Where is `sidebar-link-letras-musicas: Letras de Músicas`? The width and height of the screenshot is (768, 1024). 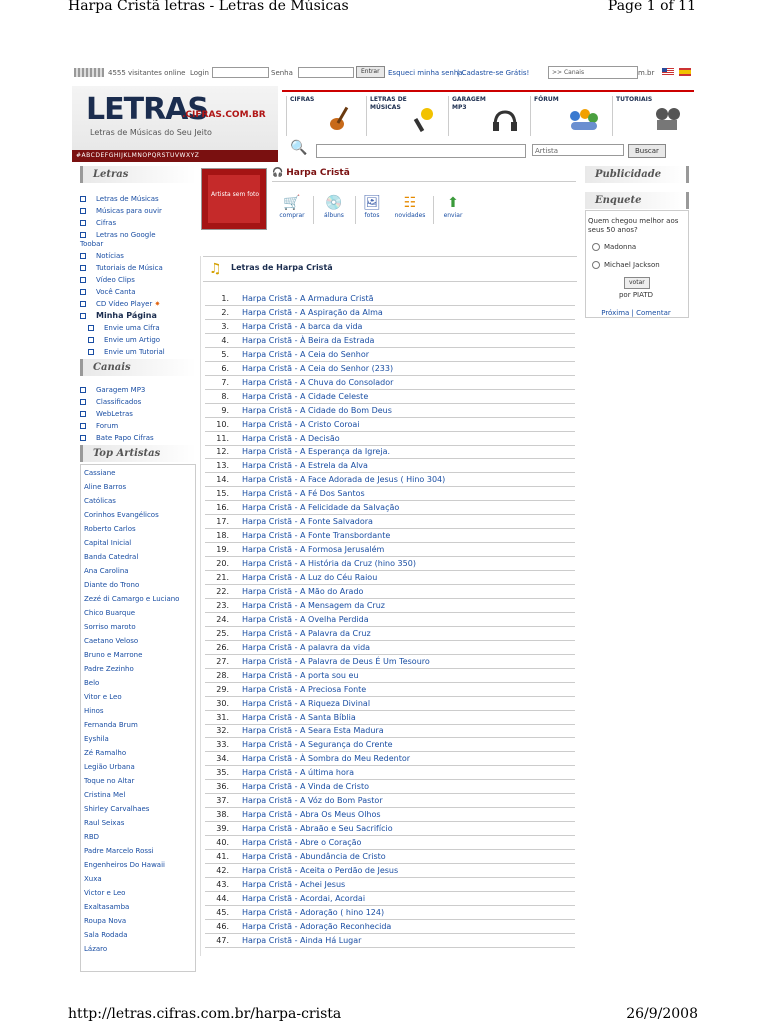 sidebar-link-letras-musicas: Letras de Músicas is located at coordinates (119, 199).